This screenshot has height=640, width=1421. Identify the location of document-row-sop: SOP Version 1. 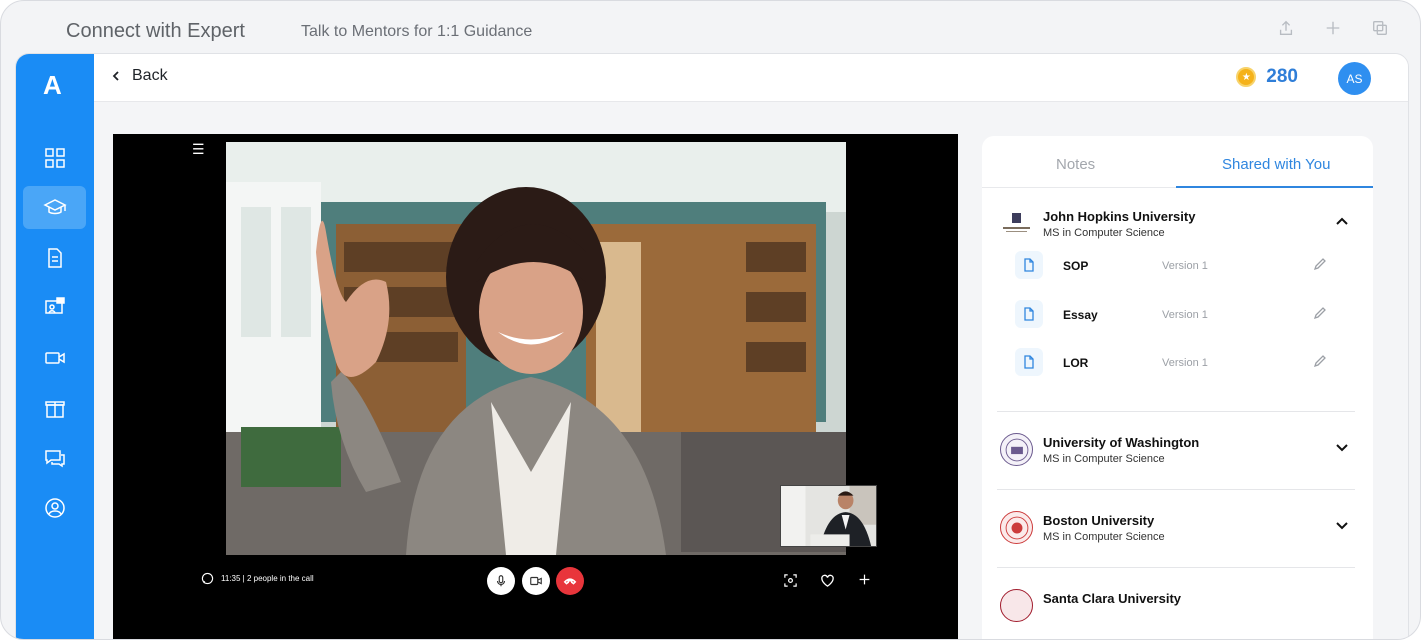
(1177, 264).